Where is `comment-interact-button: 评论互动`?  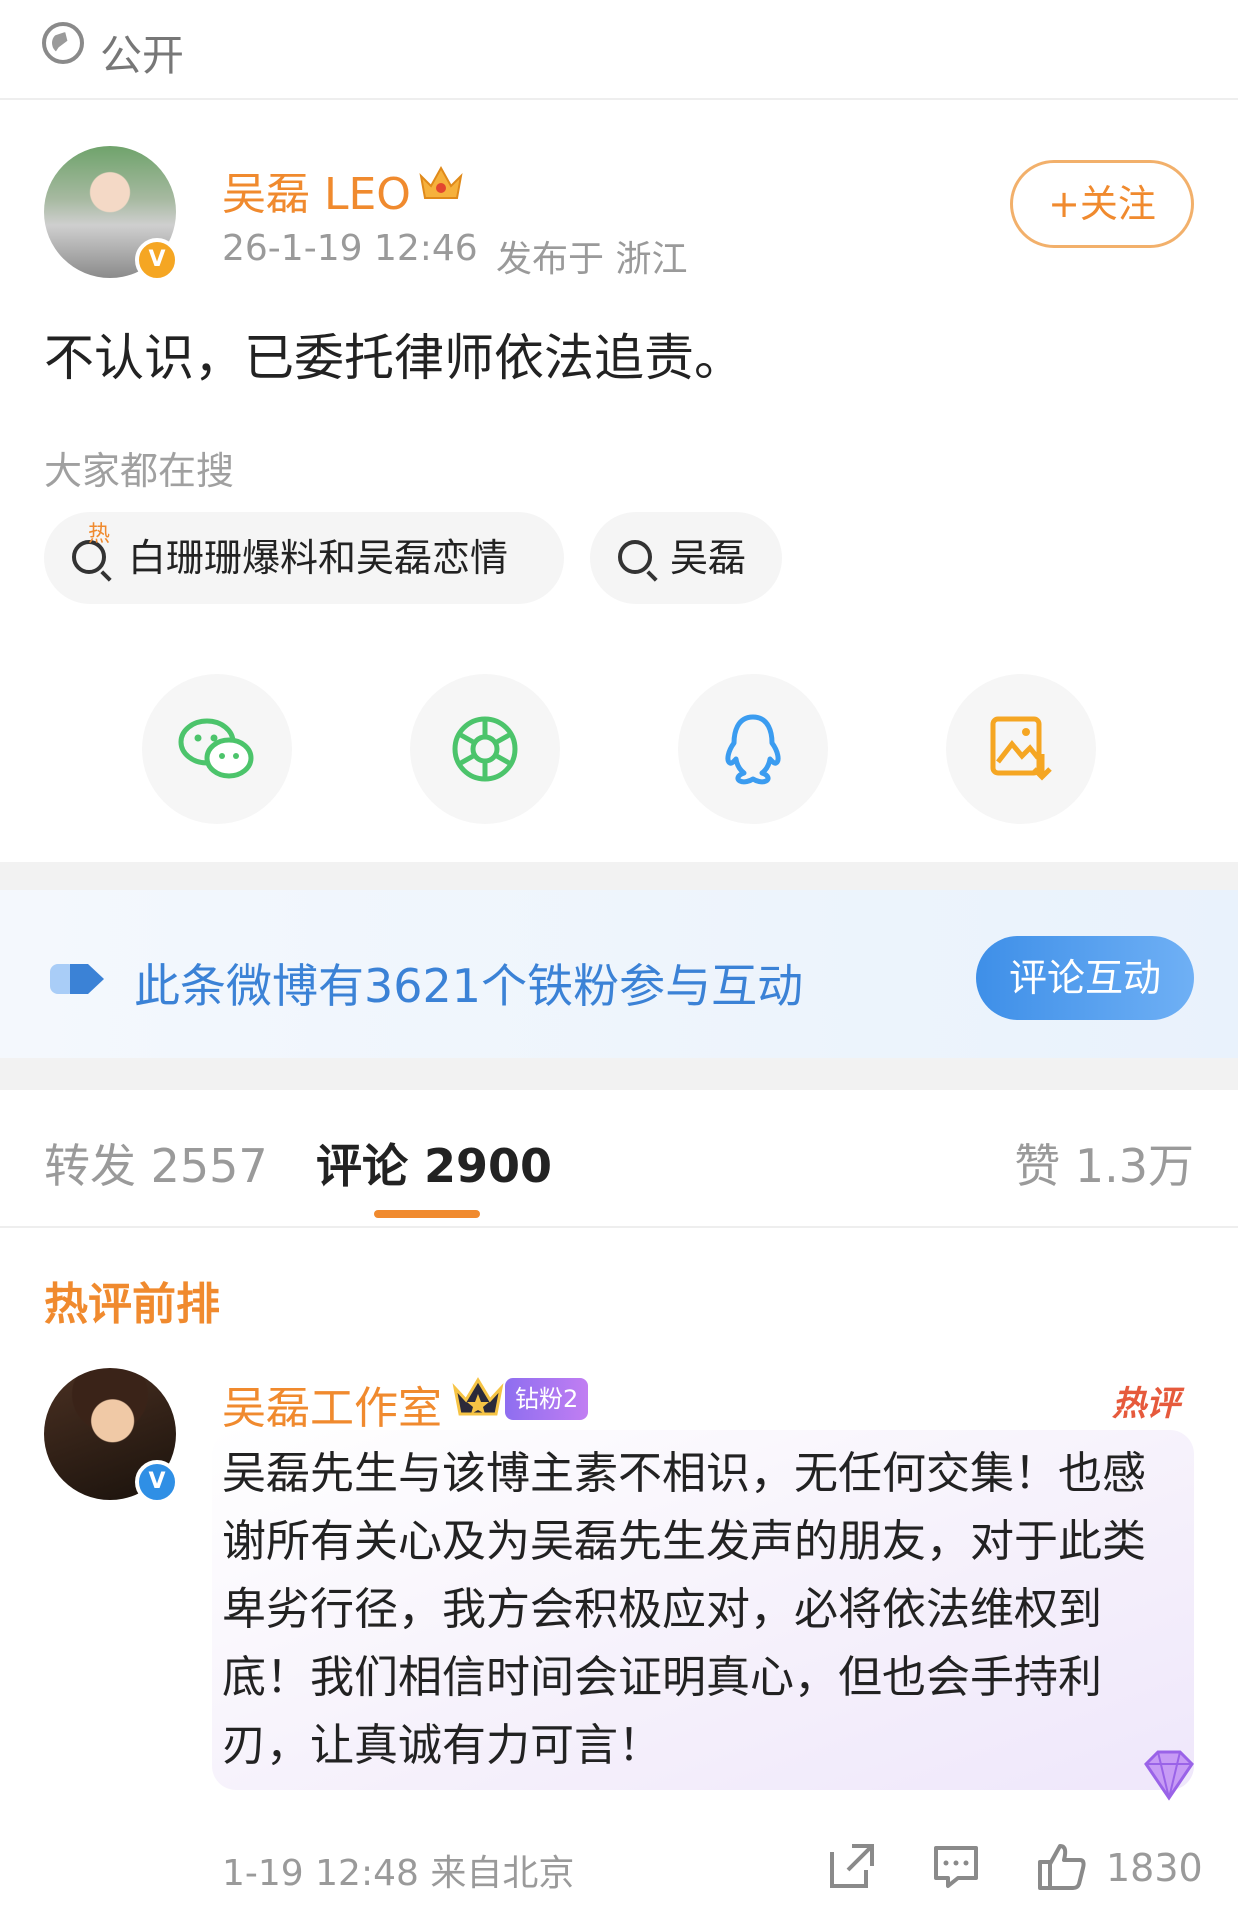
comment-interact-button: 评论互动 is located at coordinates (1085, 978).